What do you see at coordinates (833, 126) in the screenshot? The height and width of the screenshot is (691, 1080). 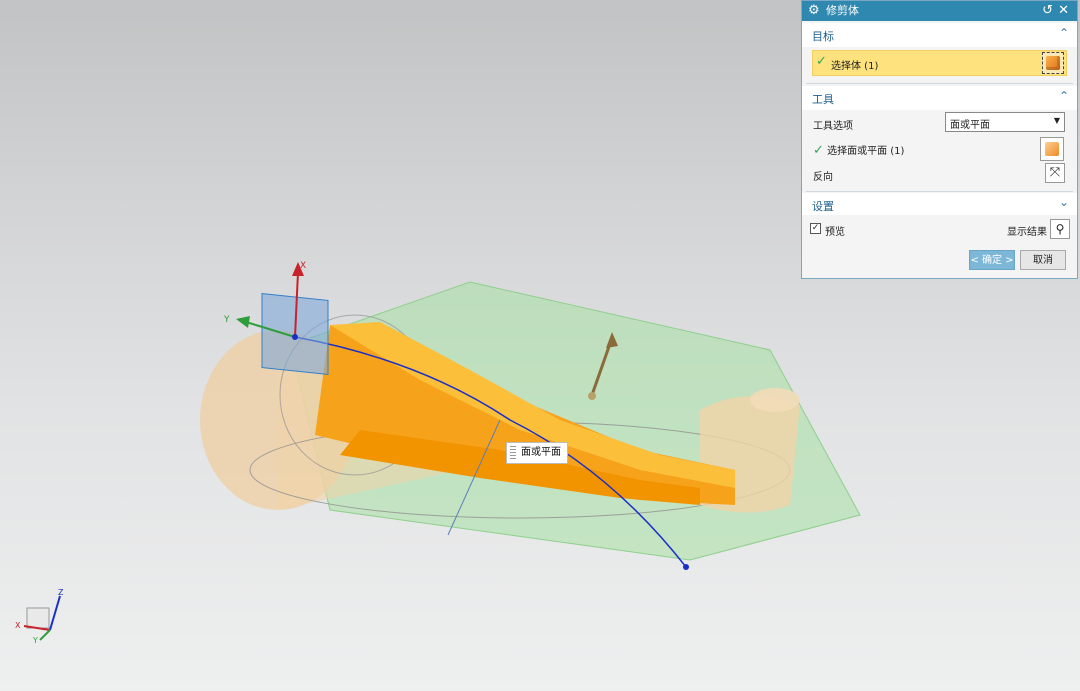 I see `tool-option-label: 工具选项` at bounding box center [833, 126].